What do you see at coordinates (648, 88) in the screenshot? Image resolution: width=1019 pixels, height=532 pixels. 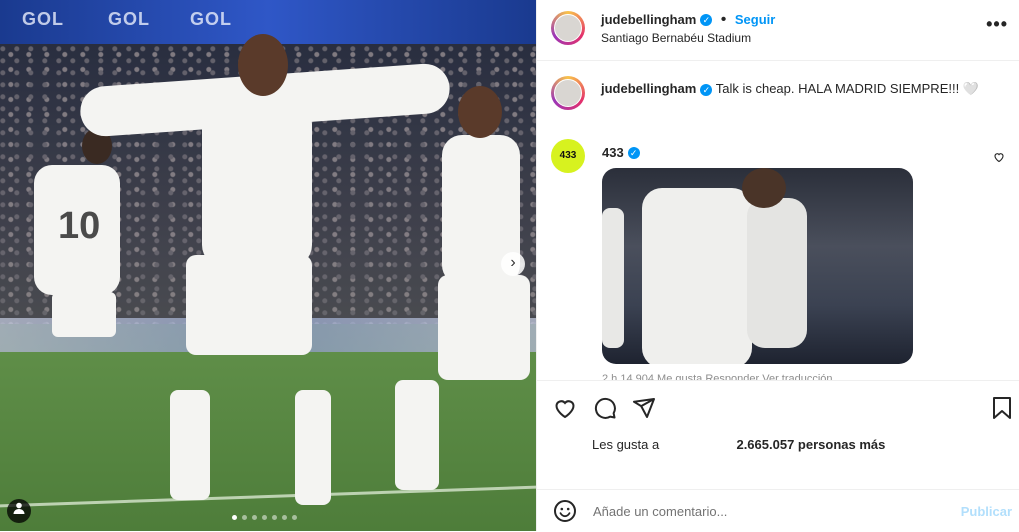 I see `caption-username: judebellingham` at bounding box center [648, 88].